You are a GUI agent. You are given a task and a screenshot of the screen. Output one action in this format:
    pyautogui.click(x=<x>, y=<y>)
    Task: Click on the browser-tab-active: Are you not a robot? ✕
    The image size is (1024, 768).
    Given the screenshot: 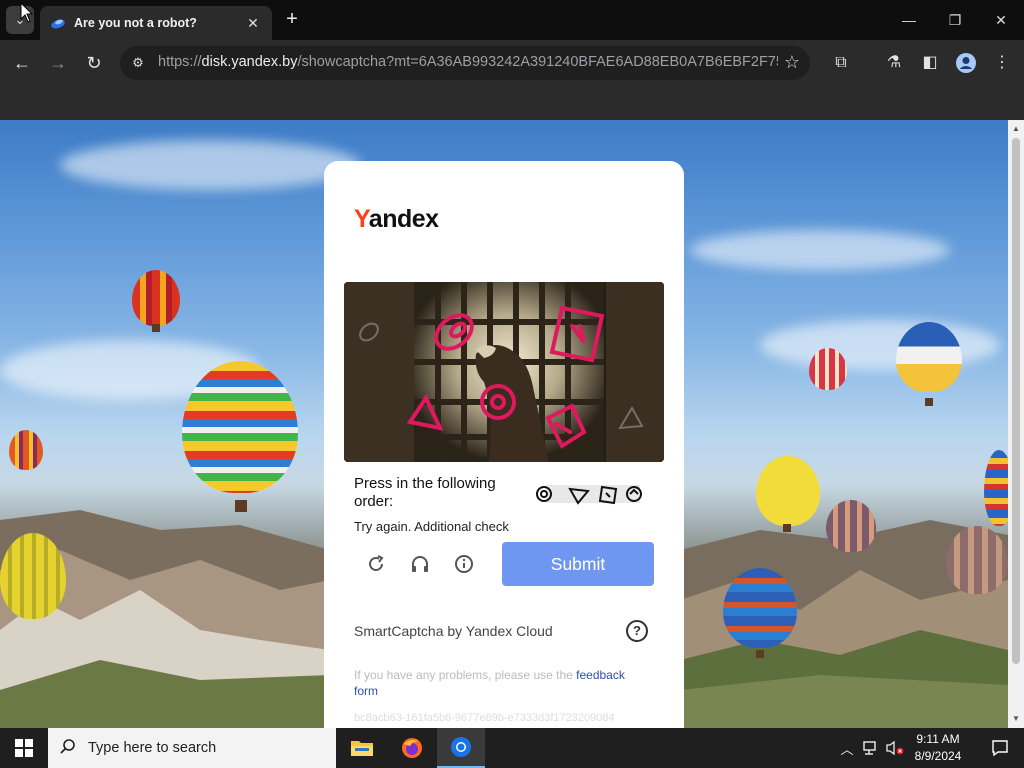 What is the action you would take?
    pyautogui.click(x=156, y=23)
    